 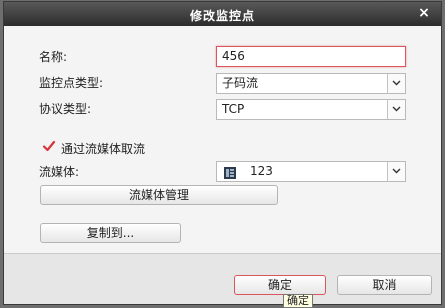 What do you see at coordinates (59, 172) in the screenshot?
I see `stream-label: 流媒体:` at bounding box center [59, 172].